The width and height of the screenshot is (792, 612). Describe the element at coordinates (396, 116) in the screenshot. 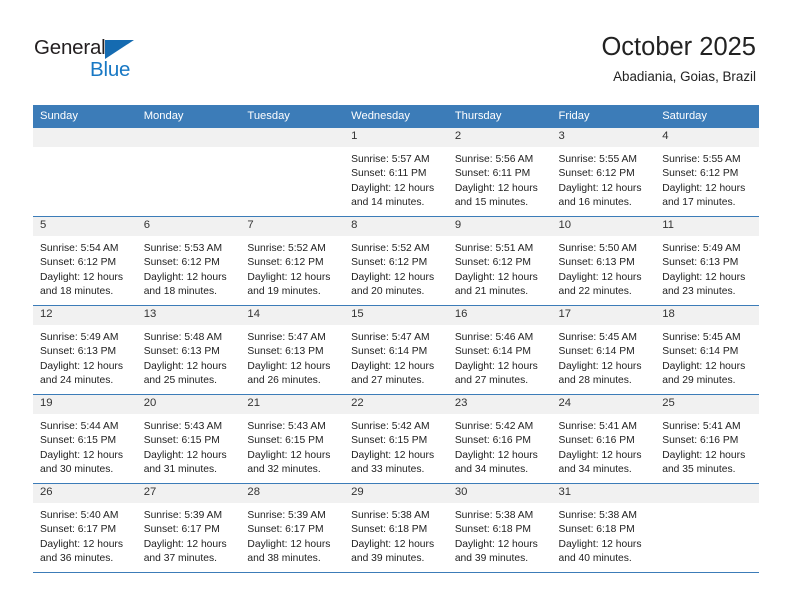

I see `weekday-header-wednesday: Wednesday` at that location.